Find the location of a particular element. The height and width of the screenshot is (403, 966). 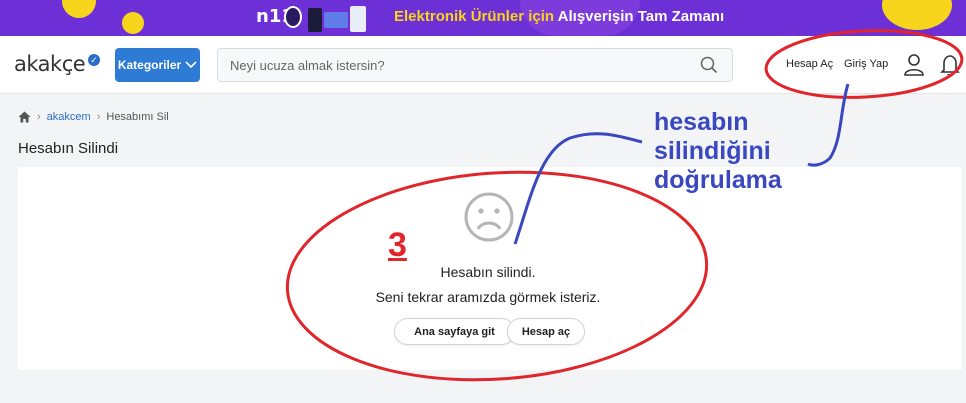

site-header: akakçe ✓ Kategoriler Hesap Aç Giriş Yap is located at coordinates (483, 65).